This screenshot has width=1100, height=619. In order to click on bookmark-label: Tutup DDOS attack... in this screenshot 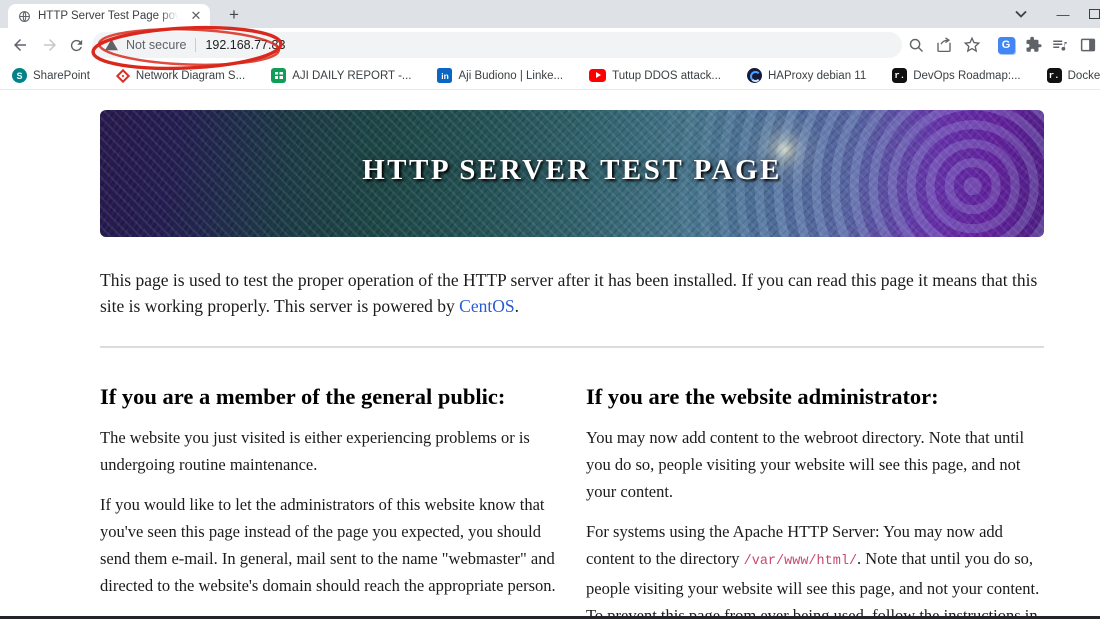, I will do `click(666, 75)`.